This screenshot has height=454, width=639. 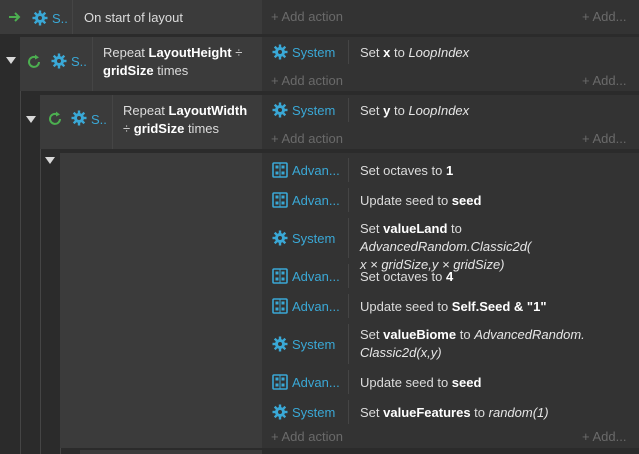 I want to click on act-expression: Classic2d(x,y), so click(x=401, y=352).